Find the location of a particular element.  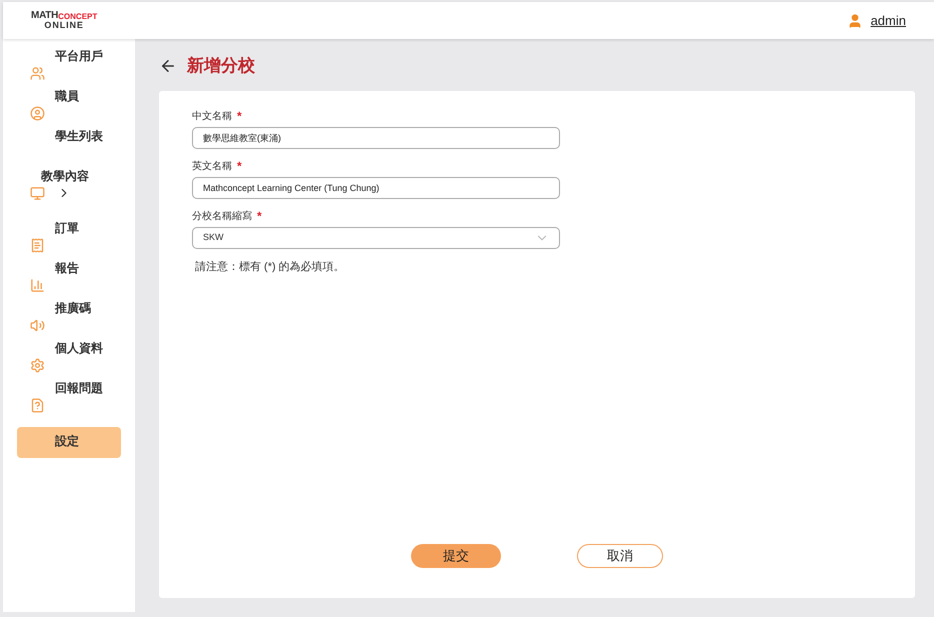

sidebar-item: 個人資料 is located at coordinates (95, 348).